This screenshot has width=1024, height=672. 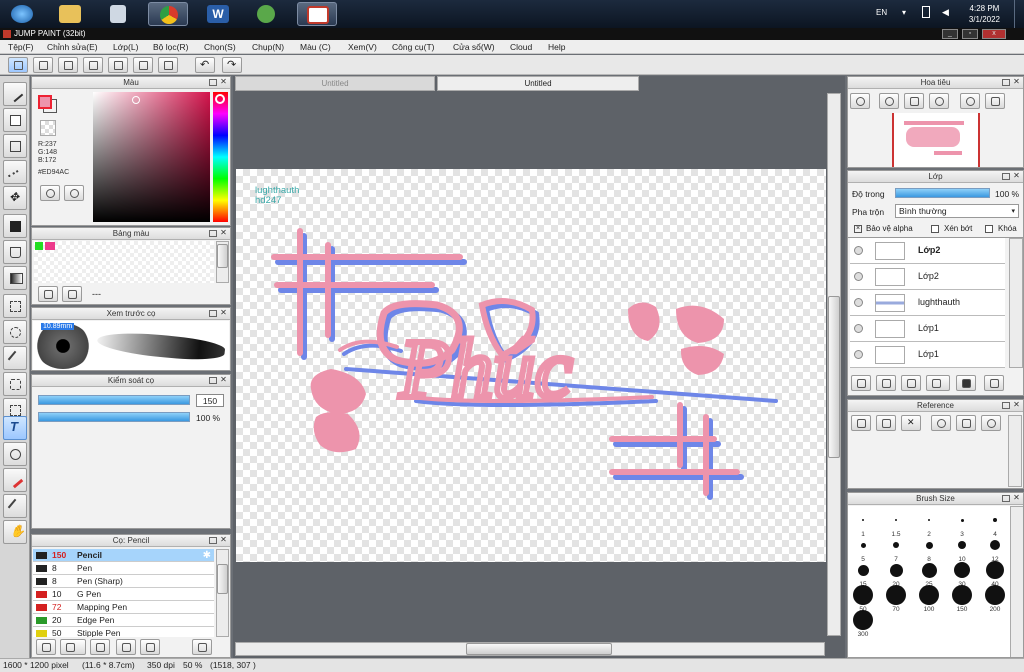 What do you see at coordinates (15, 358) in the screenshot?
I see `tool-magic-wand` at bounding box center [15, 358].